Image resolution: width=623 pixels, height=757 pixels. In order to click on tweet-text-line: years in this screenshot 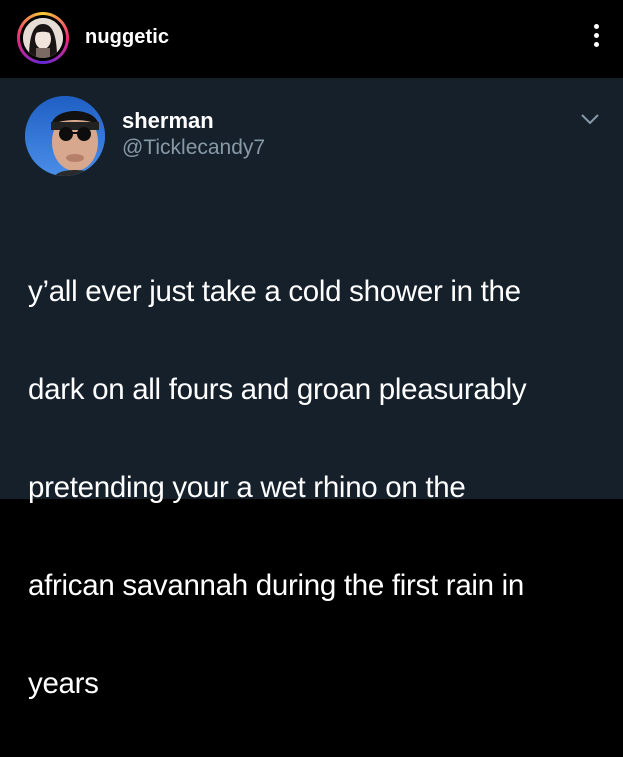, I will do `click(63, 683)`.